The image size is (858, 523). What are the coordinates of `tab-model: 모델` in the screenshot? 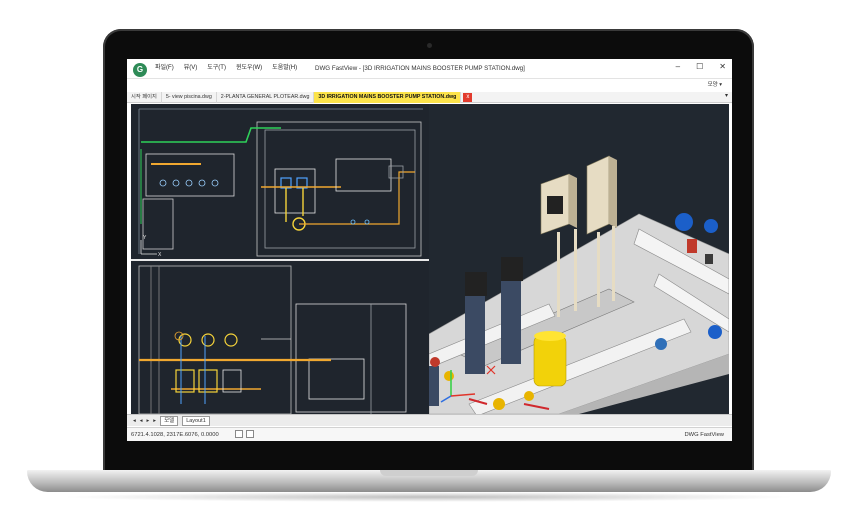 It's located at (169, 420).